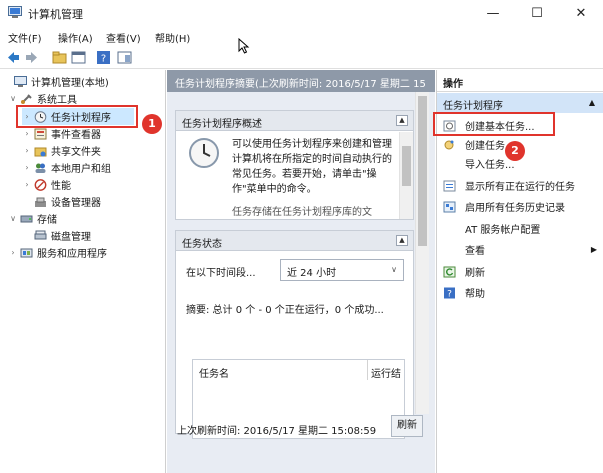 The image size is (603, 473). I want to click on tree-item-disk-management: 磁盘管理, so click(61, 235).